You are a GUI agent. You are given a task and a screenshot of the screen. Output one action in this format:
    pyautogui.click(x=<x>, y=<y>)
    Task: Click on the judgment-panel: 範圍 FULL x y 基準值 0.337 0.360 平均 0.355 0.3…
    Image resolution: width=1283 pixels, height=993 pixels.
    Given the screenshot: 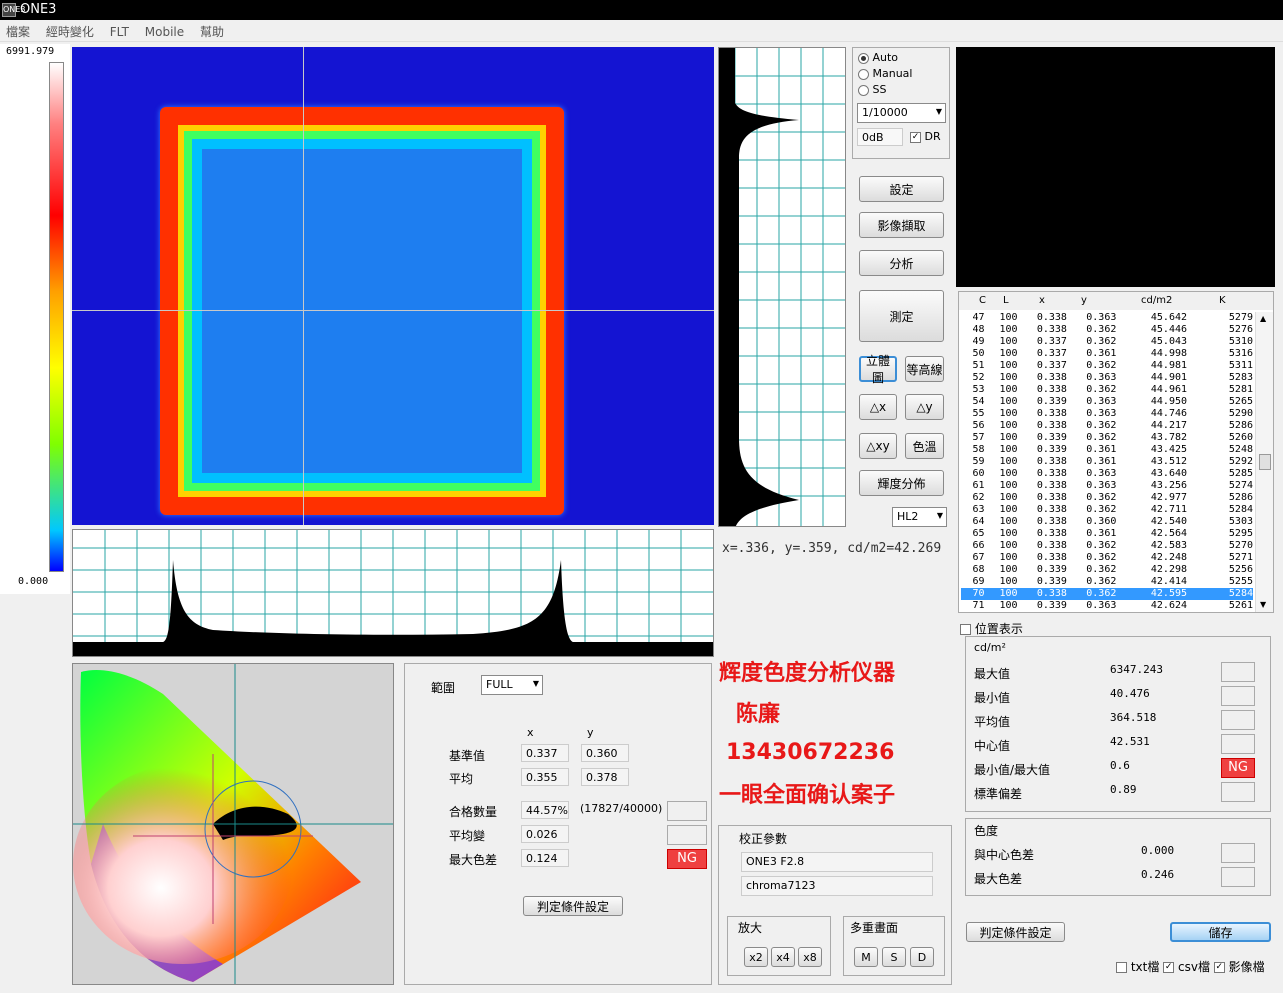 What is the action you would take?
    pyautogui.click(x=558, y=824)
    